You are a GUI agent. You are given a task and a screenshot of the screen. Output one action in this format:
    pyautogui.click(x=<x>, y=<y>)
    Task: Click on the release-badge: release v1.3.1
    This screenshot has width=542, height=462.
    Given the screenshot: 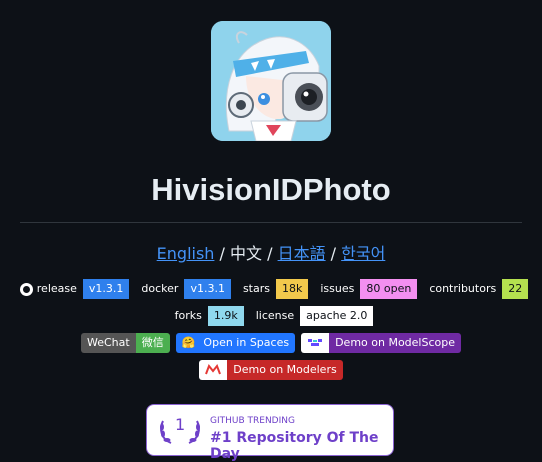 What is the action you would take?
    pyautogui.click(x=71, y=289)
    